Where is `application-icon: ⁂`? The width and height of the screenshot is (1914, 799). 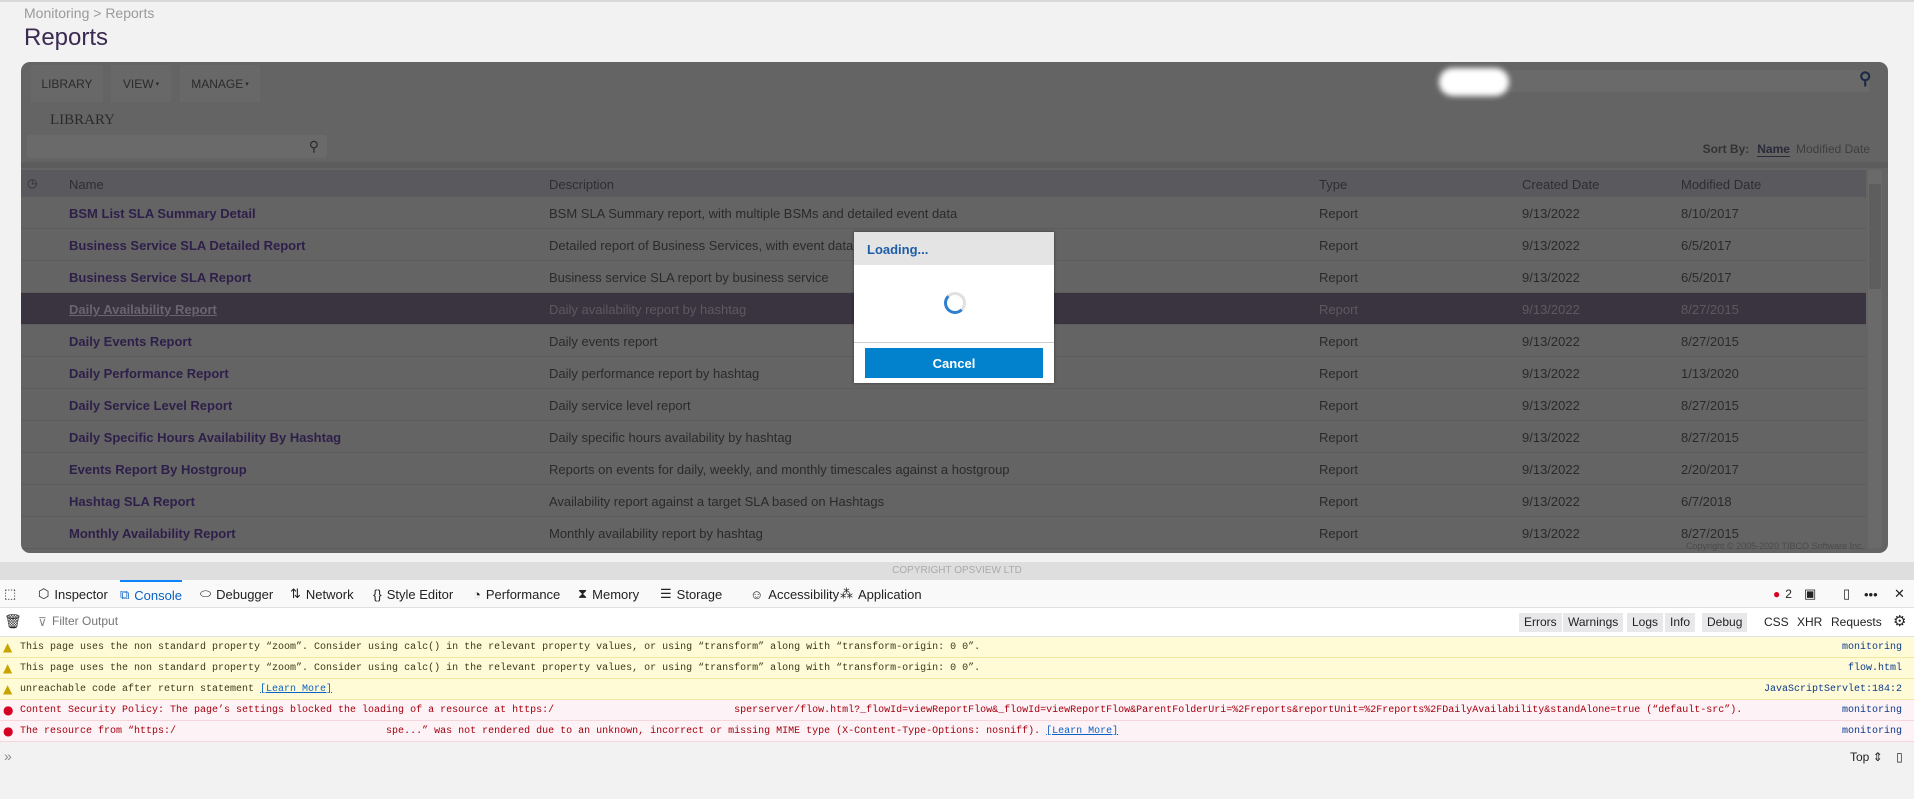
application-icon: ⁂ is located at coordinates (846, 593).